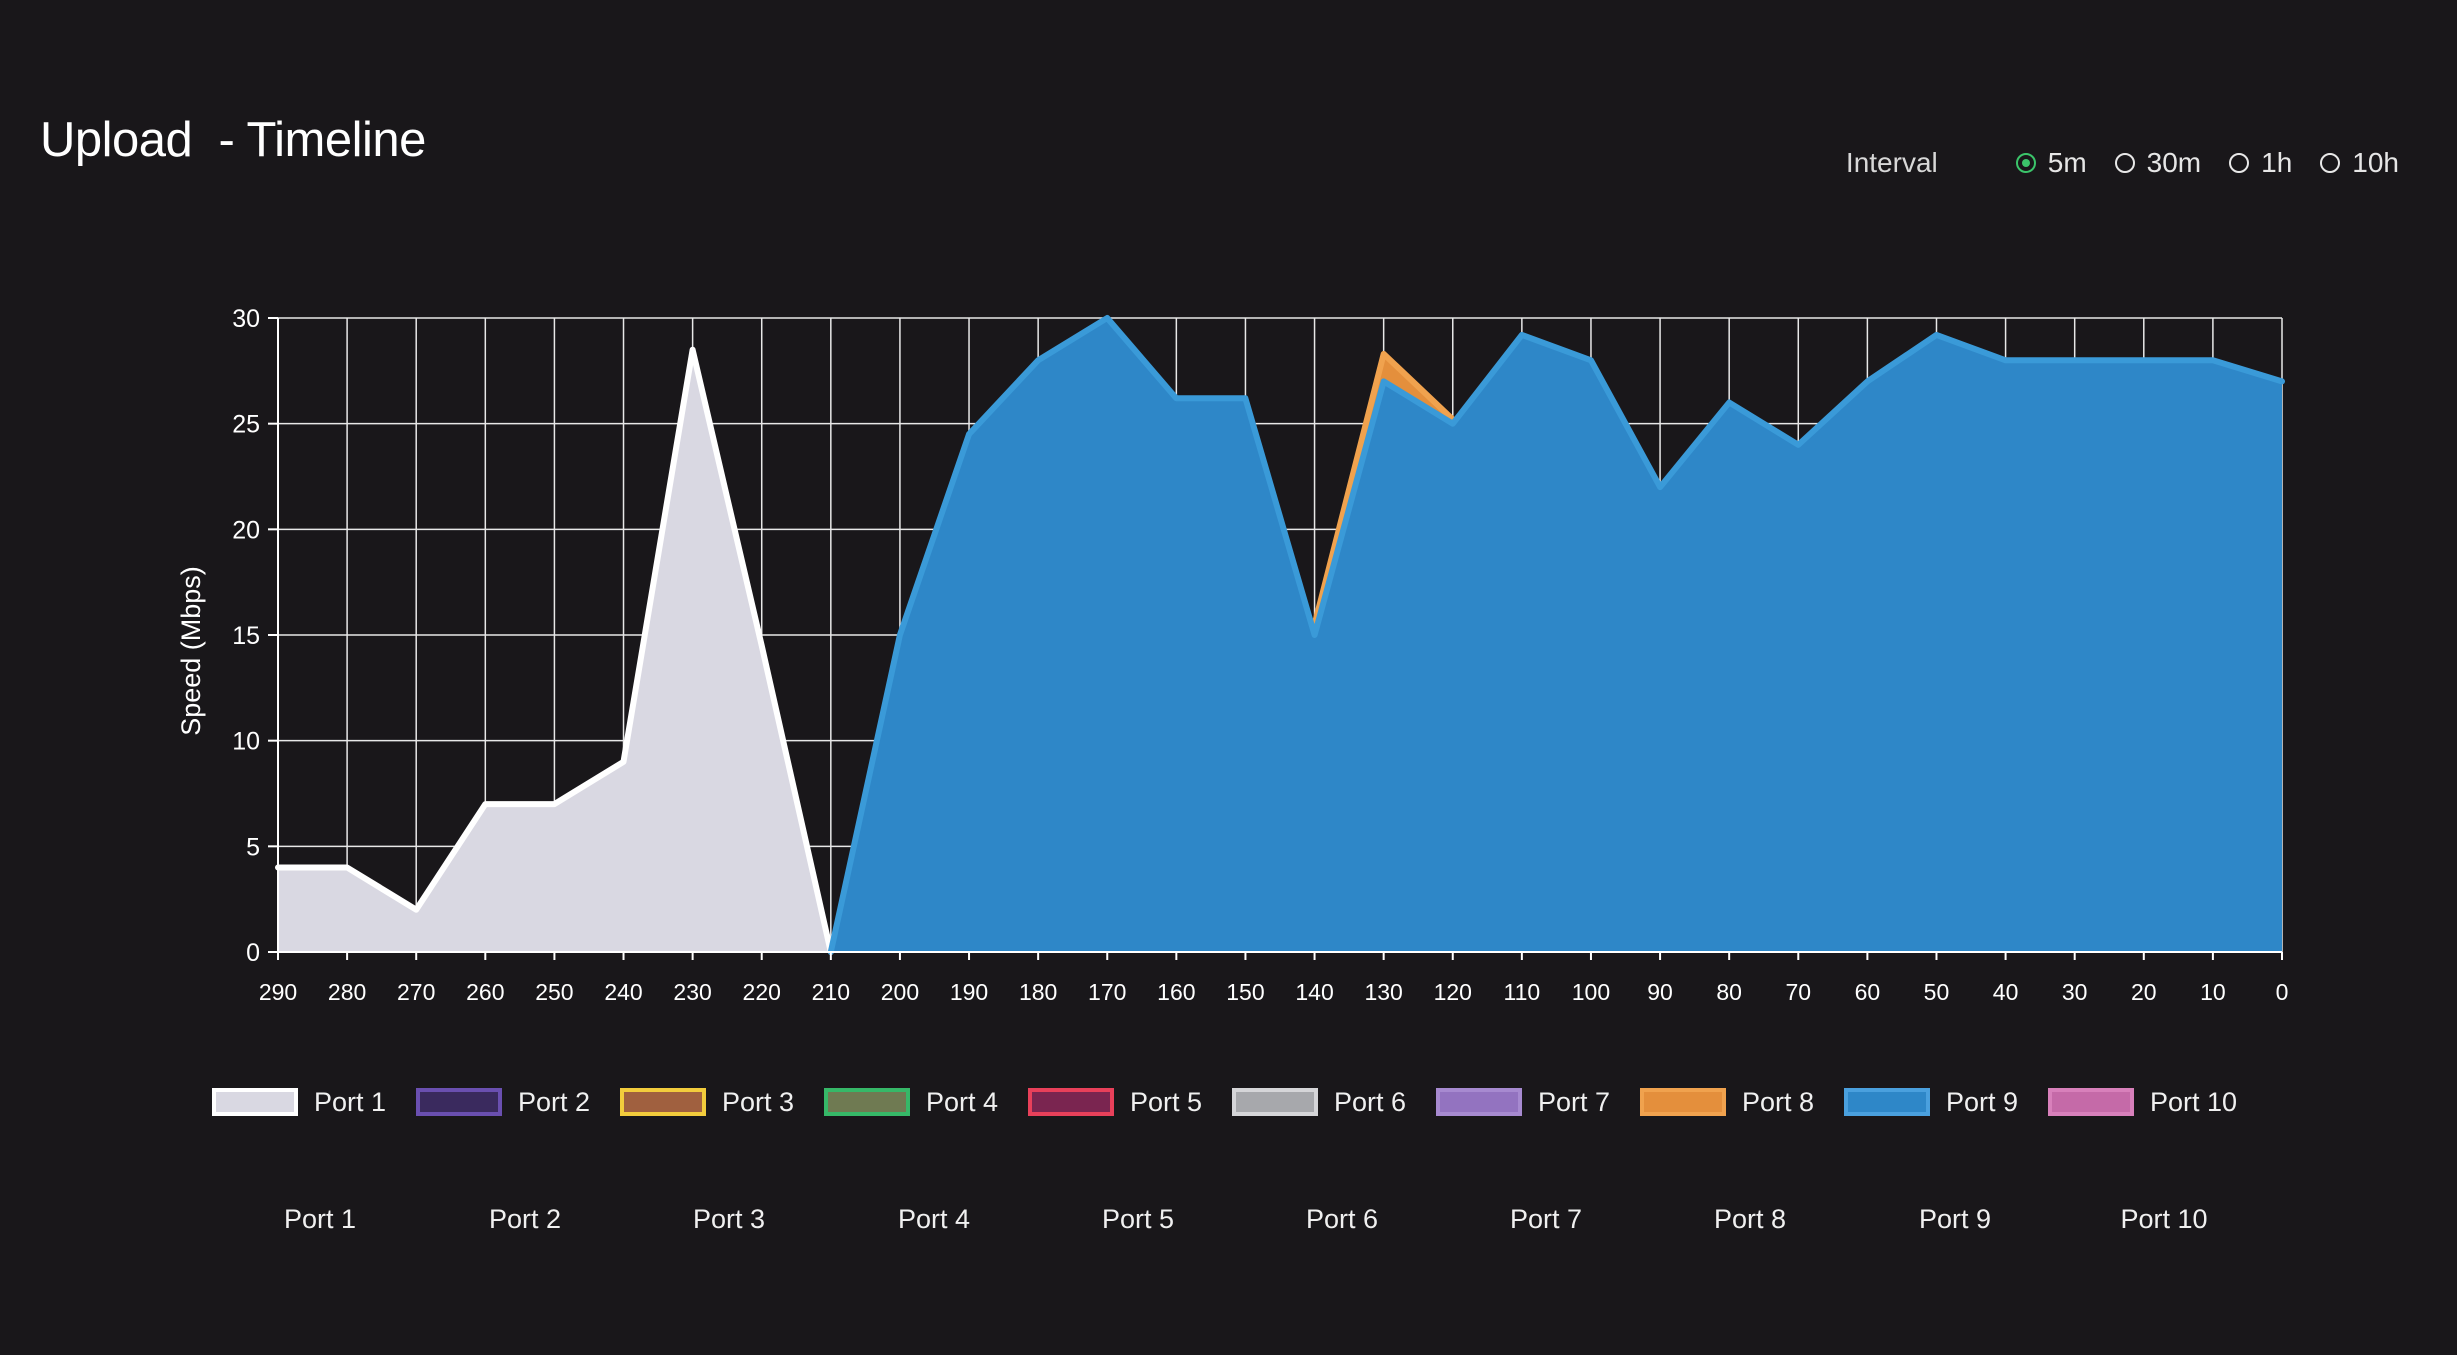 The height and width of the screenshot is (1355, 2457). I want to click on port-label: Port 5, so click(1138, 1219).